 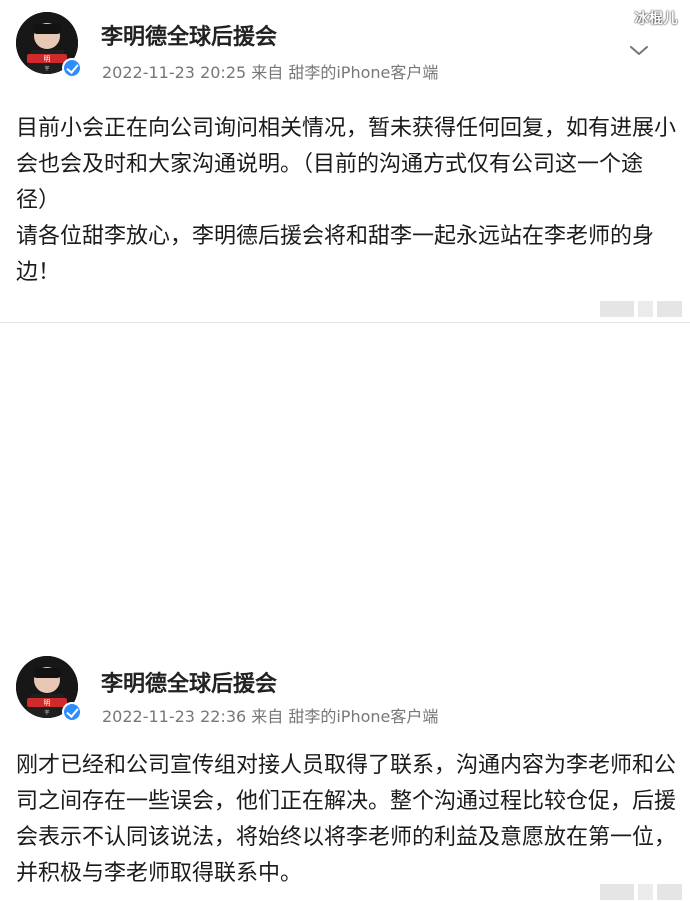 I want to click on post-meta: 2022-11-23 22:36 来自 甜李的iPhone客户端, so click(x=270, y=716).